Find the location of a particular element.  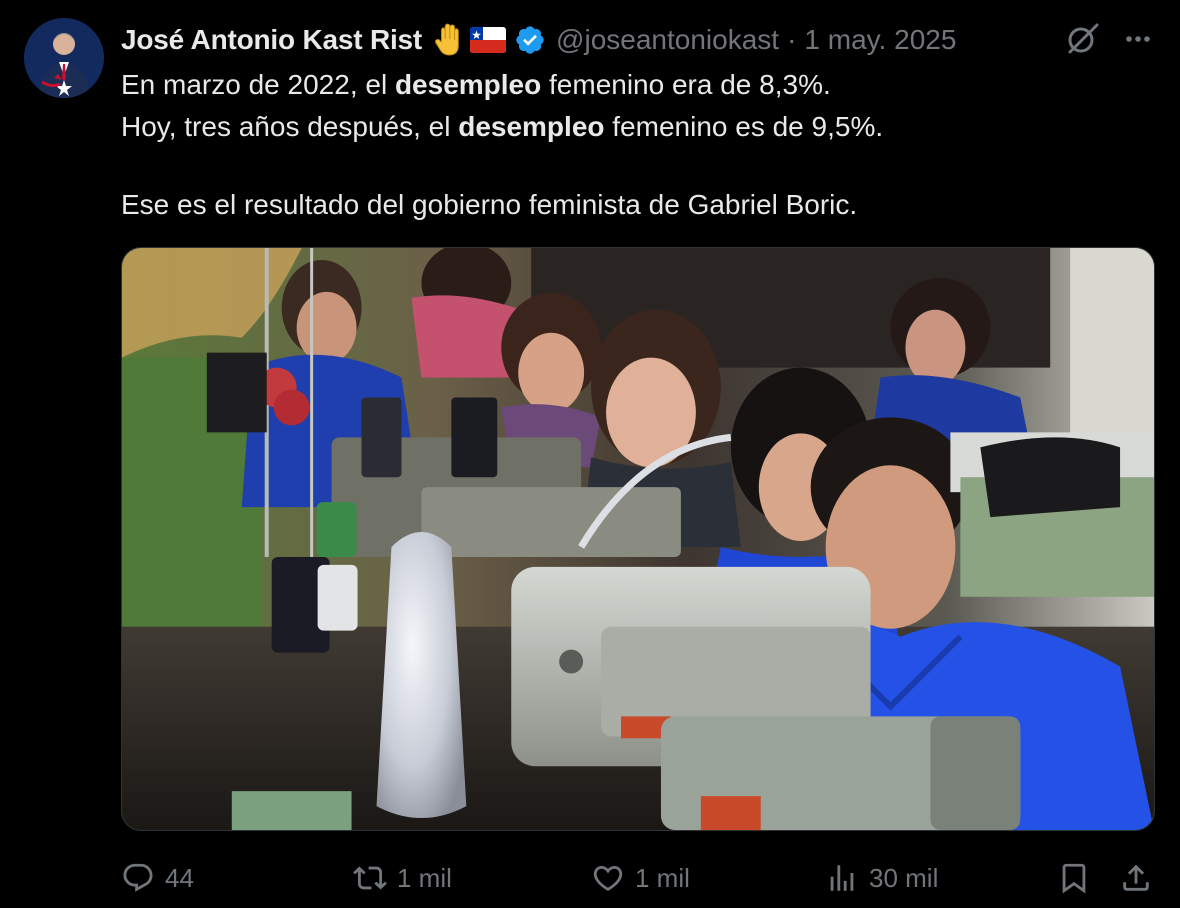

share-icon is located at coordinates (1136, 877).